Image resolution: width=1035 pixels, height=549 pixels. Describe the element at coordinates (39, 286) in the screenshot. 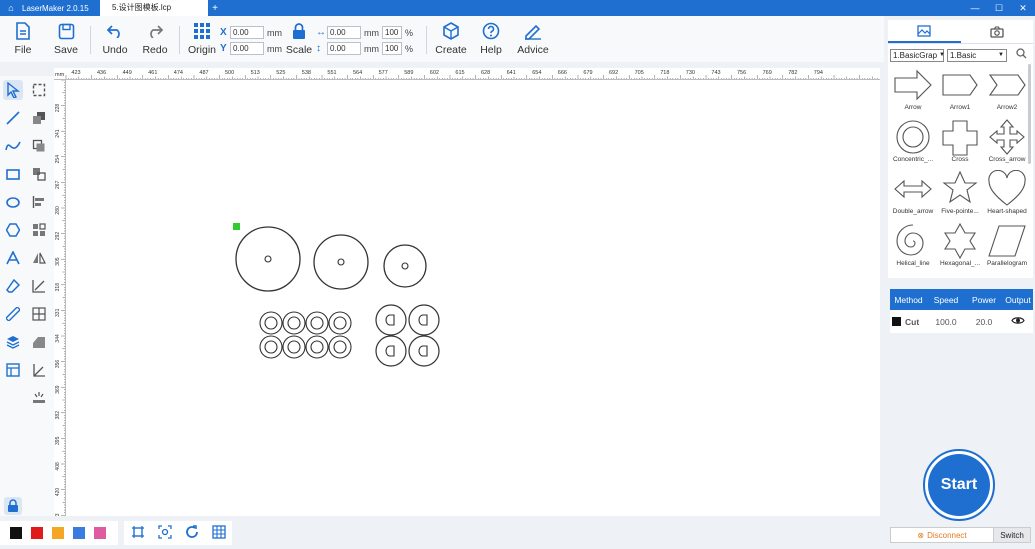

I see `offset-icon` at that location.